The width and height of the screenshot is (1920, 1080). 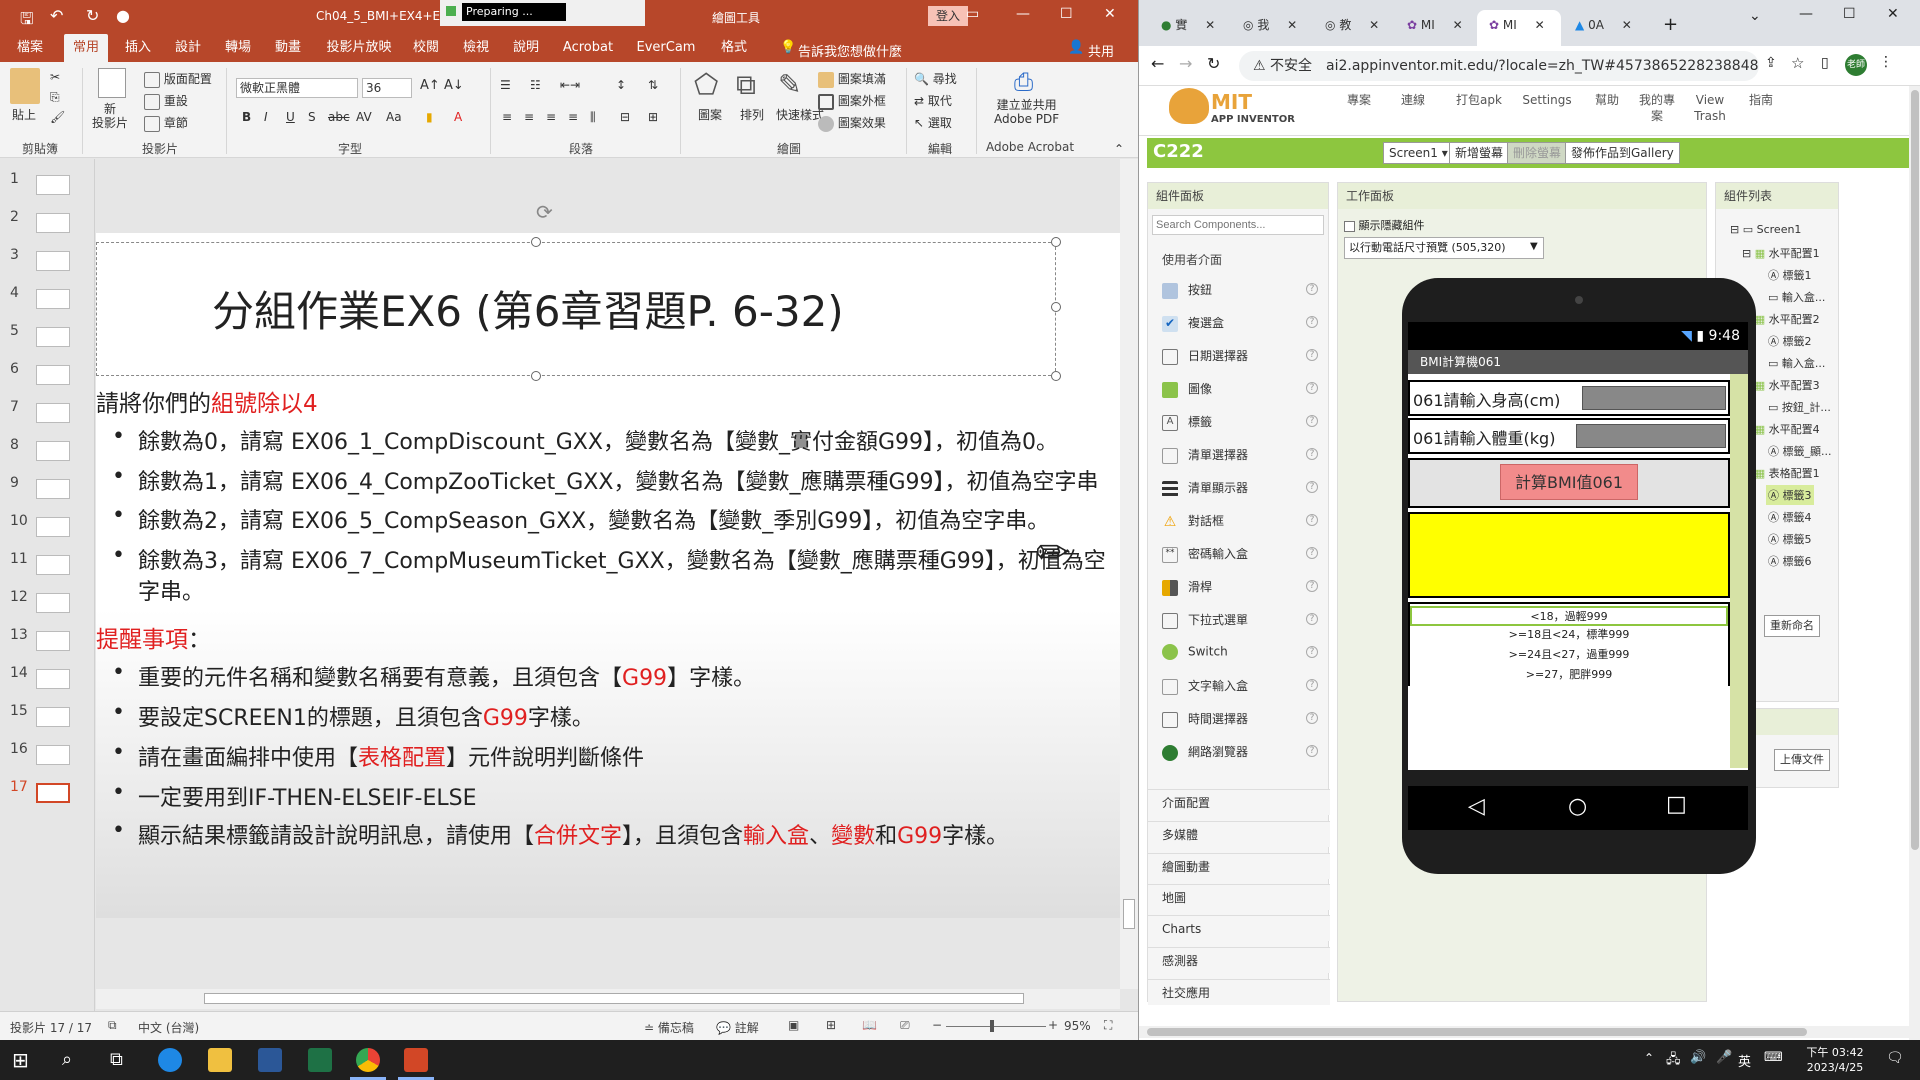 What do you see at coordinates (505, 85) in the screenshot?
I see `bullets-icon: ☰` at bounding box center [505, 85].